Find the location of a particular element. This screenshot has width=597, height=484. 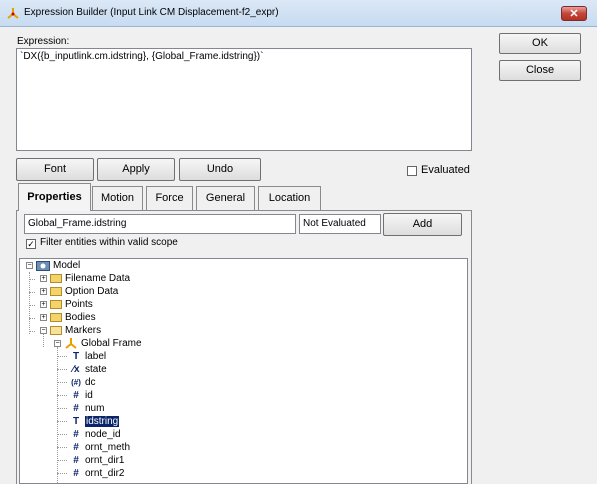

tree-node-label: Bodies is located at coordinates (80, 317).